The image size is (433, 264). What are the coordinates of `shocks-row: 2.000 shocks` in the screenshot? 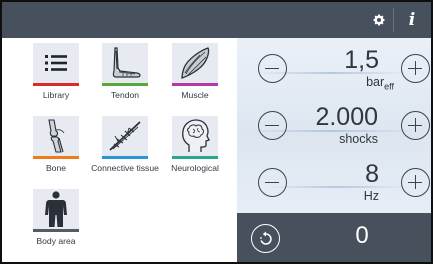 It's located at (334, 124).